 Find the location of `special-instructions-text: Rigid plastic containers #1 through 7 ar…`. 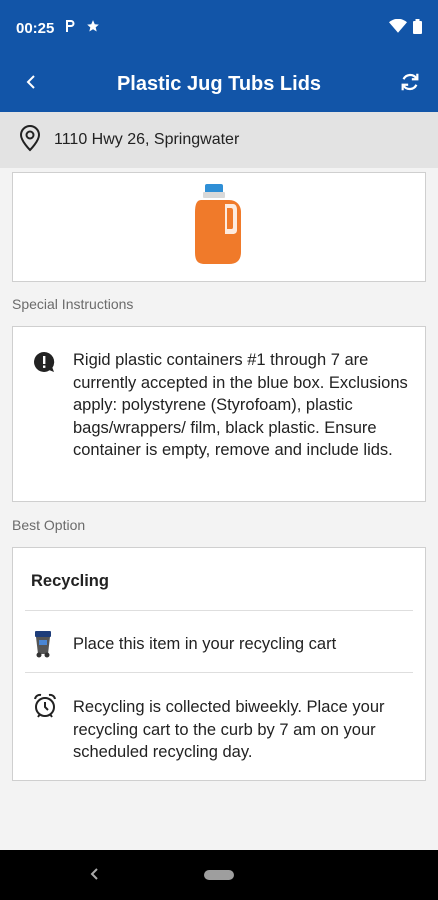

special-instructions-text: Rigid plastic containers #1 through 7 ar… is located at coordinates (240, 405).